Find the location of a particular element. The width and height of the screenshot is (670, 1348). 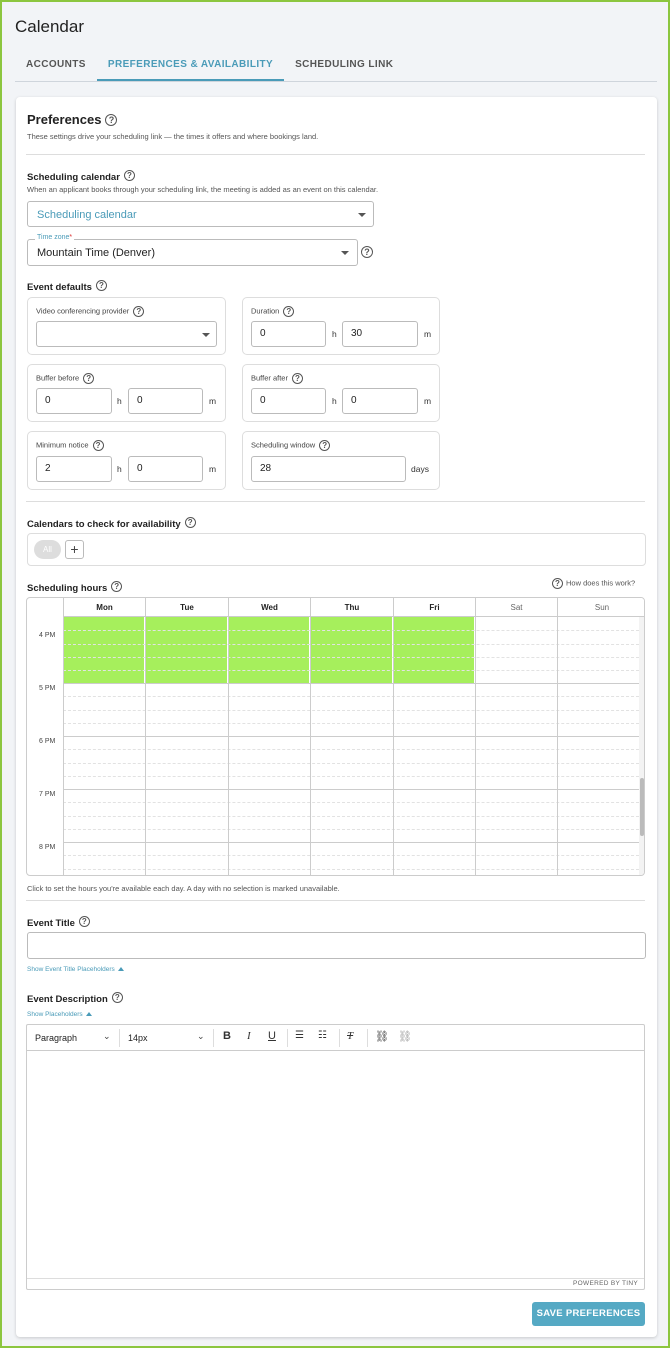

available-block-thu is located at coordinates (351, 650).